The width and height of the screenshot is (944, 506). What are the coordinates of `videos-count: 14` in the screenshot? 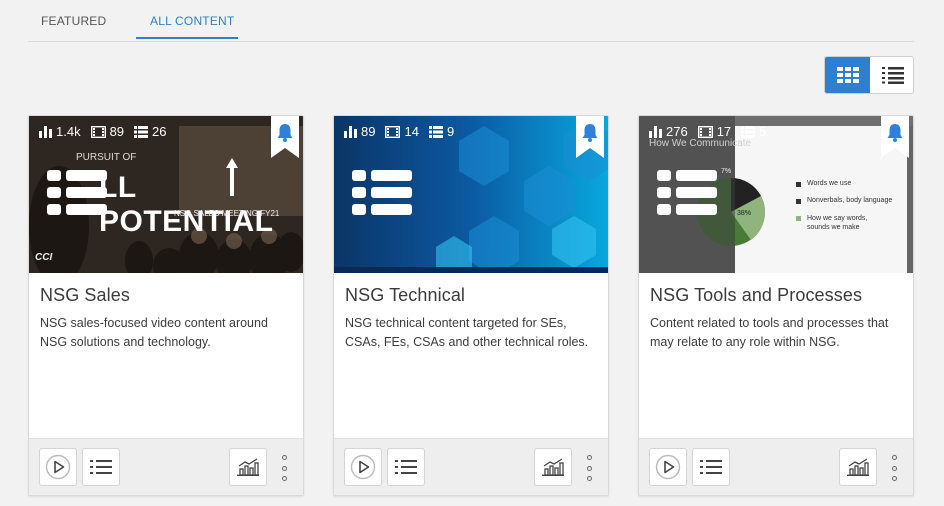 It's located at (411, 131).